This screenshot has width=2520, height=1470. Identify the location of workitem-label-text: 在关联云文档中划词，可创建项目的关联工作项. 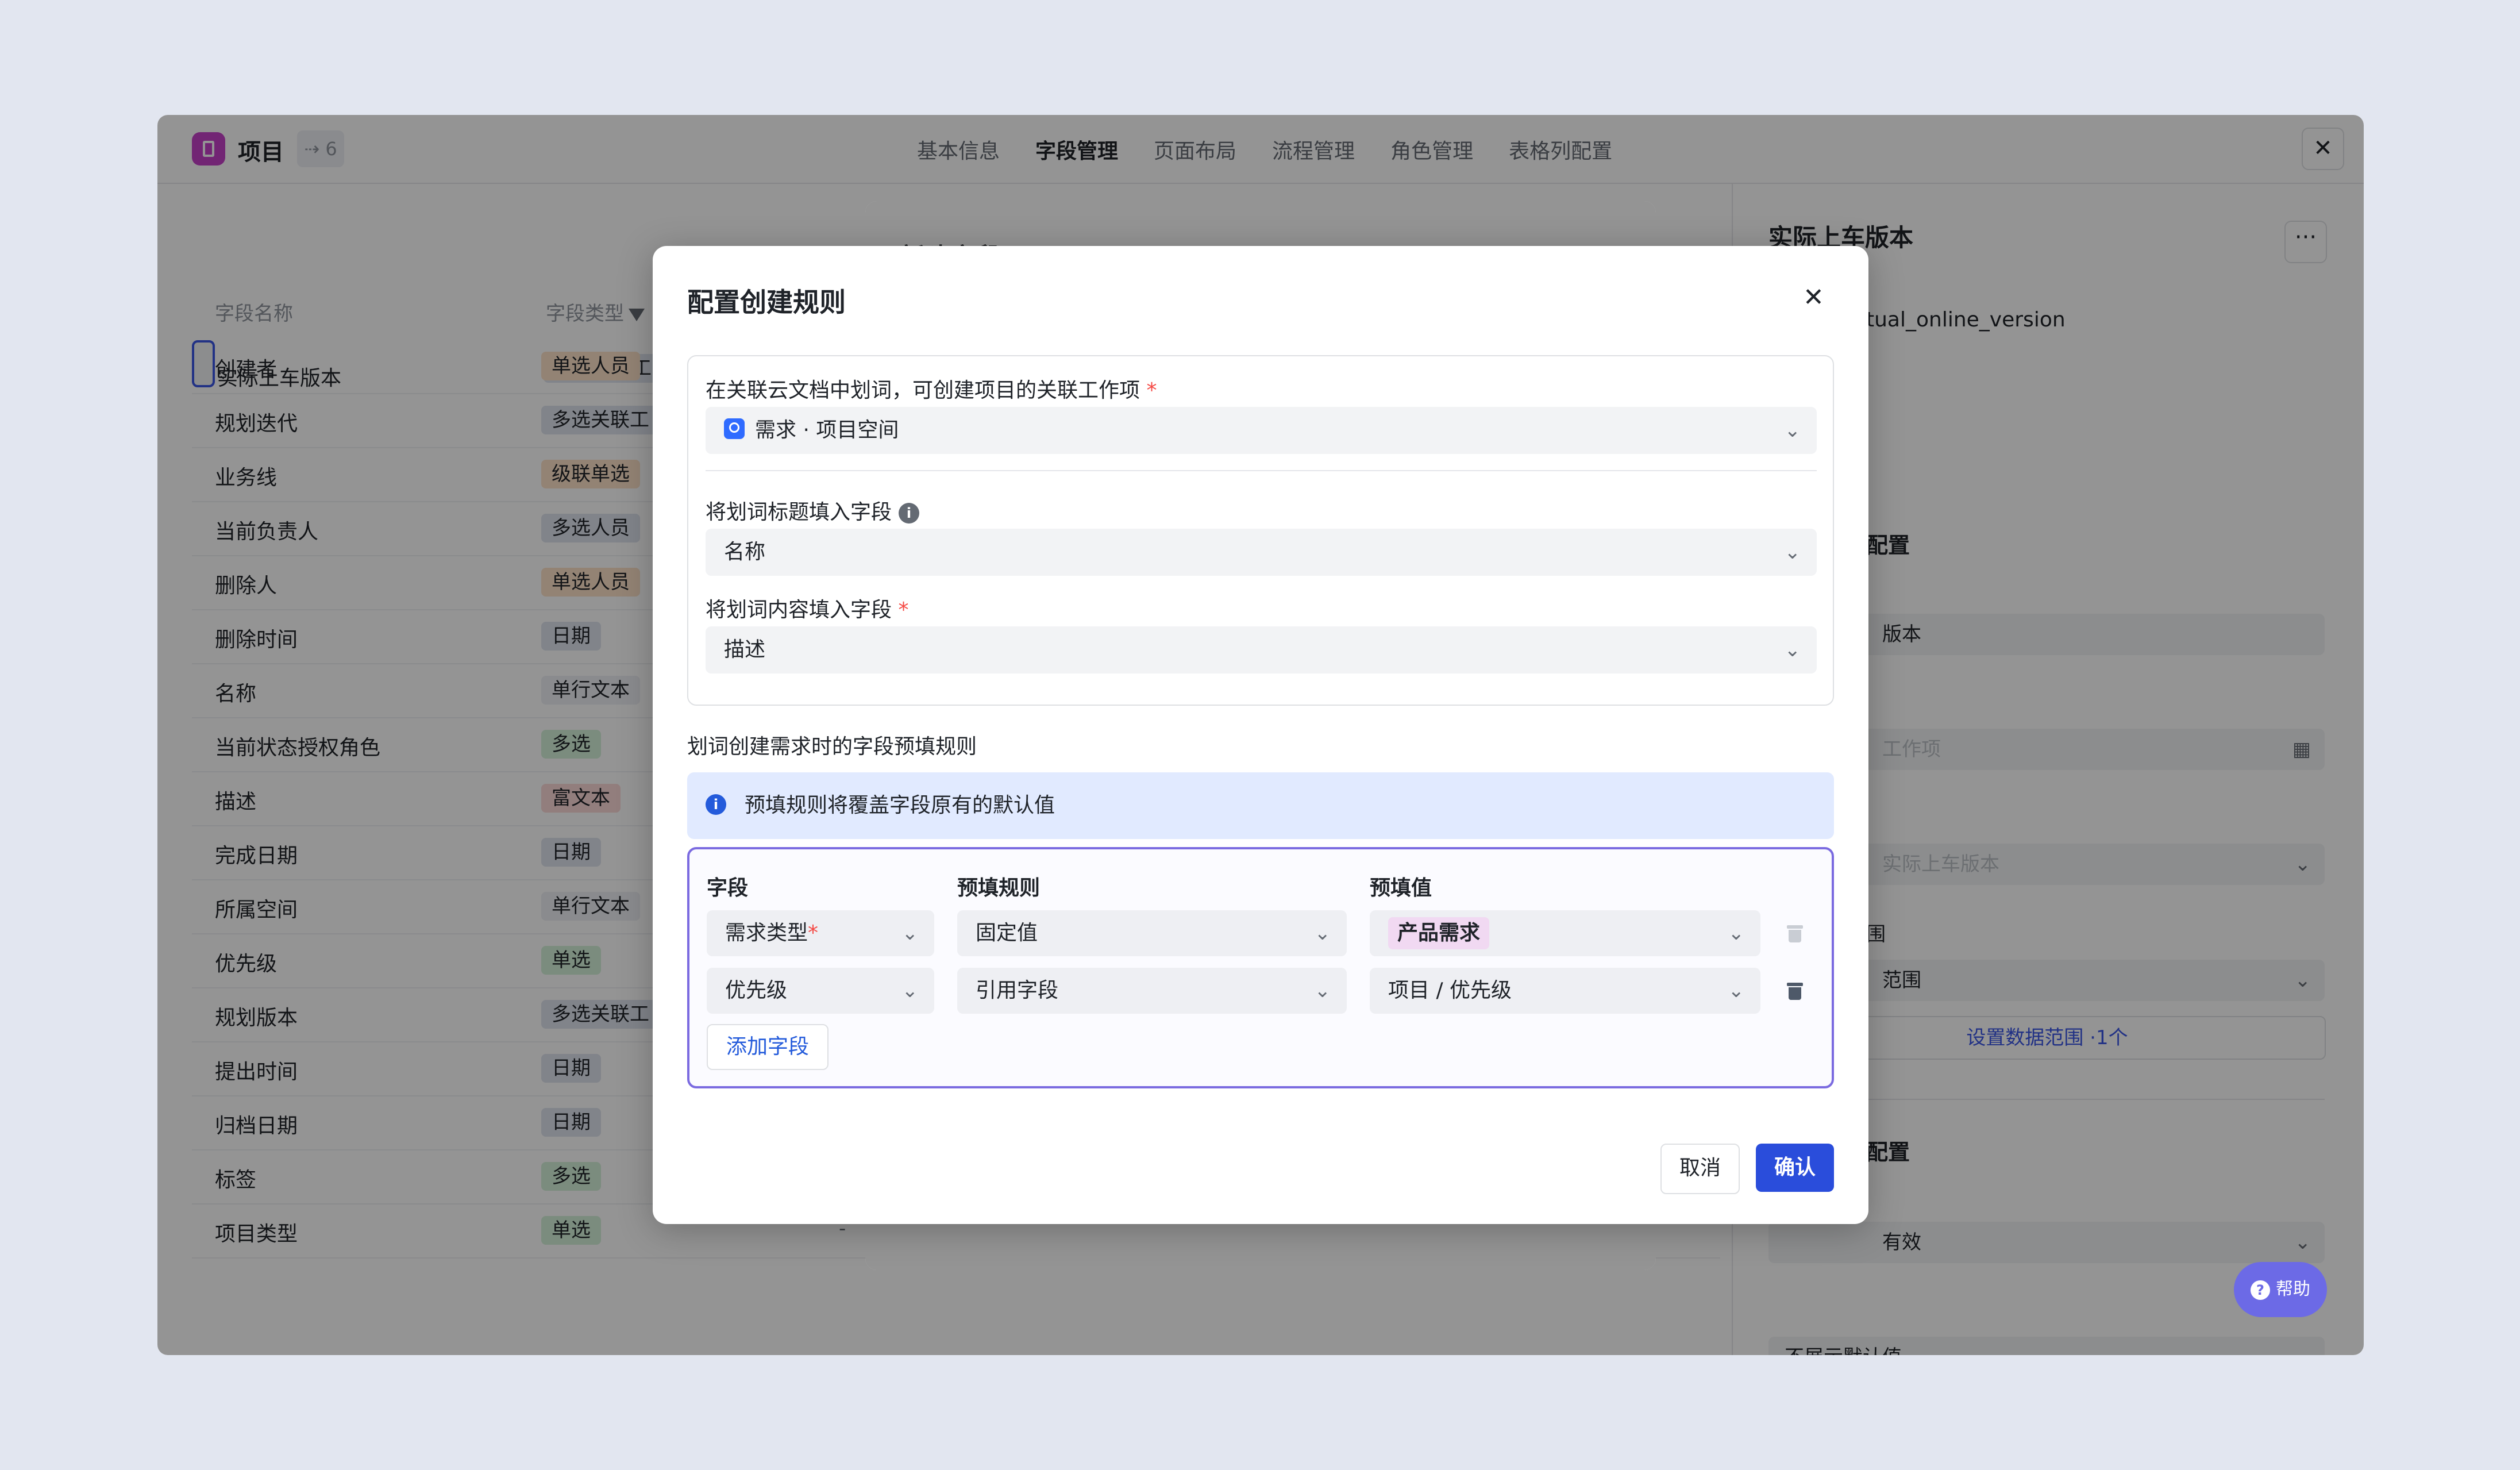
(923, 390).